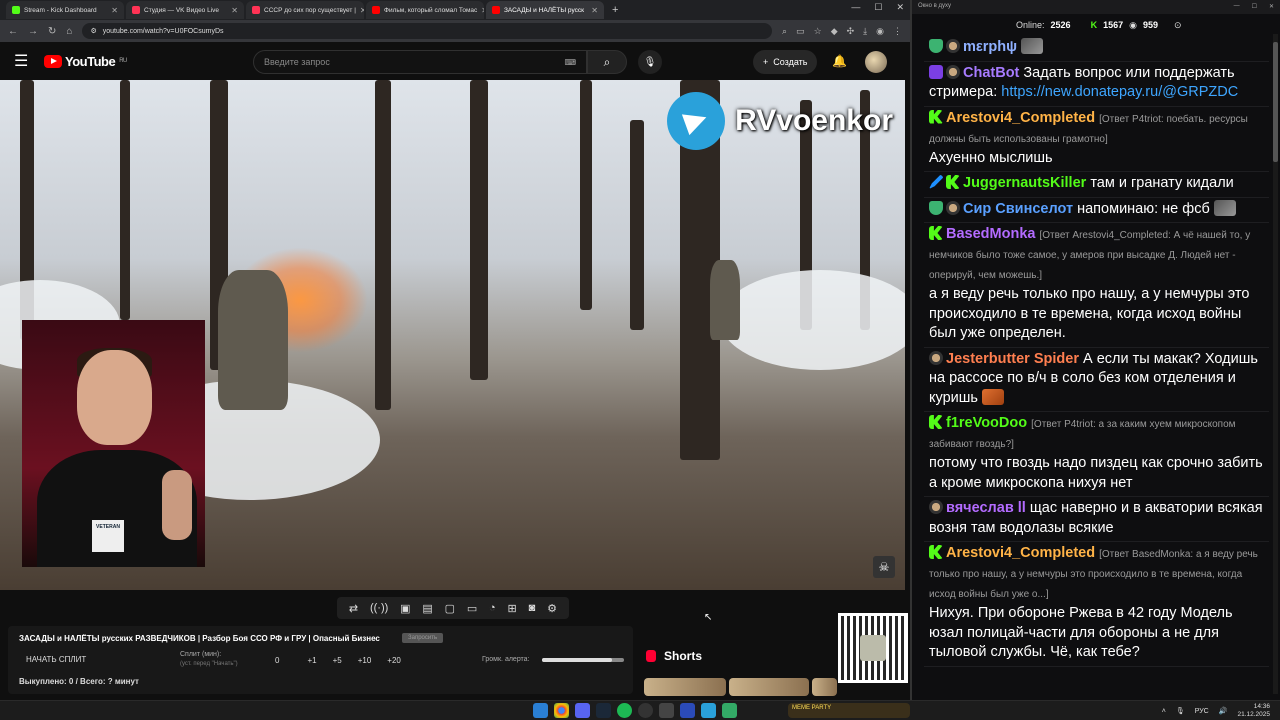  Describe the element at coordinates (13, 31) in the screenshot. I see `back-icon: ←` at that location.